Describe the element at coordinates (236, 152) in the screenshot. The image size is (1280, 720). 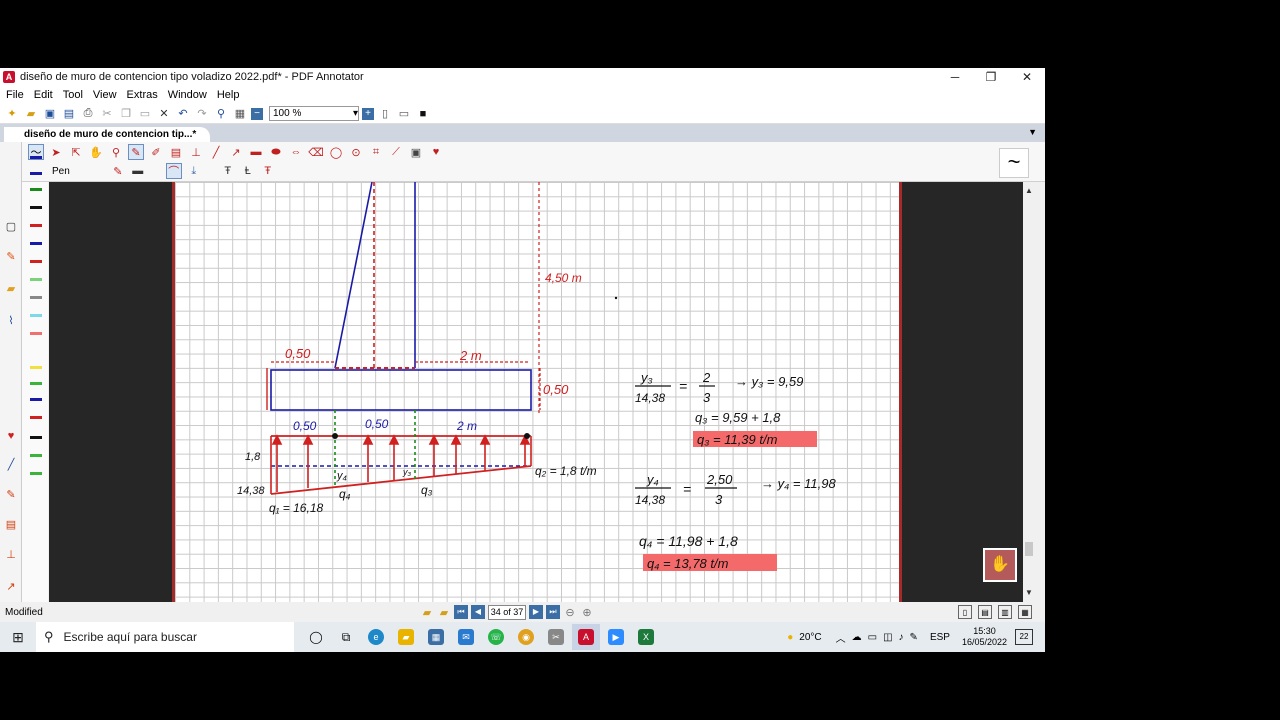
I see `arrow-icon: ↗` at that location.